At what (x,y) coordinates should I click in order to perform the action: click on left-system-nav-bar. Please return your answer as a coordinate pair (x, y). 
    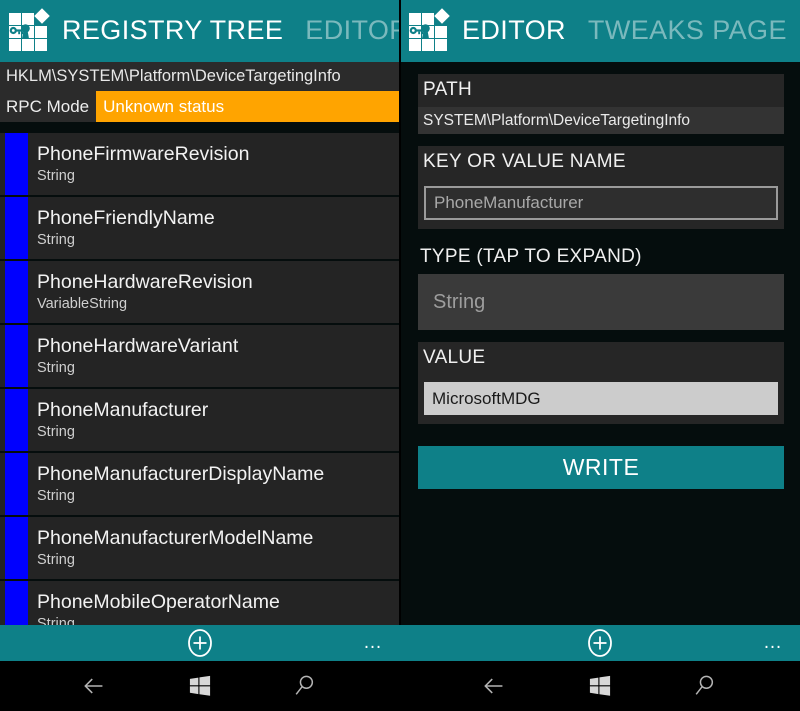
    Looking at the image, I should click on (200, 686).